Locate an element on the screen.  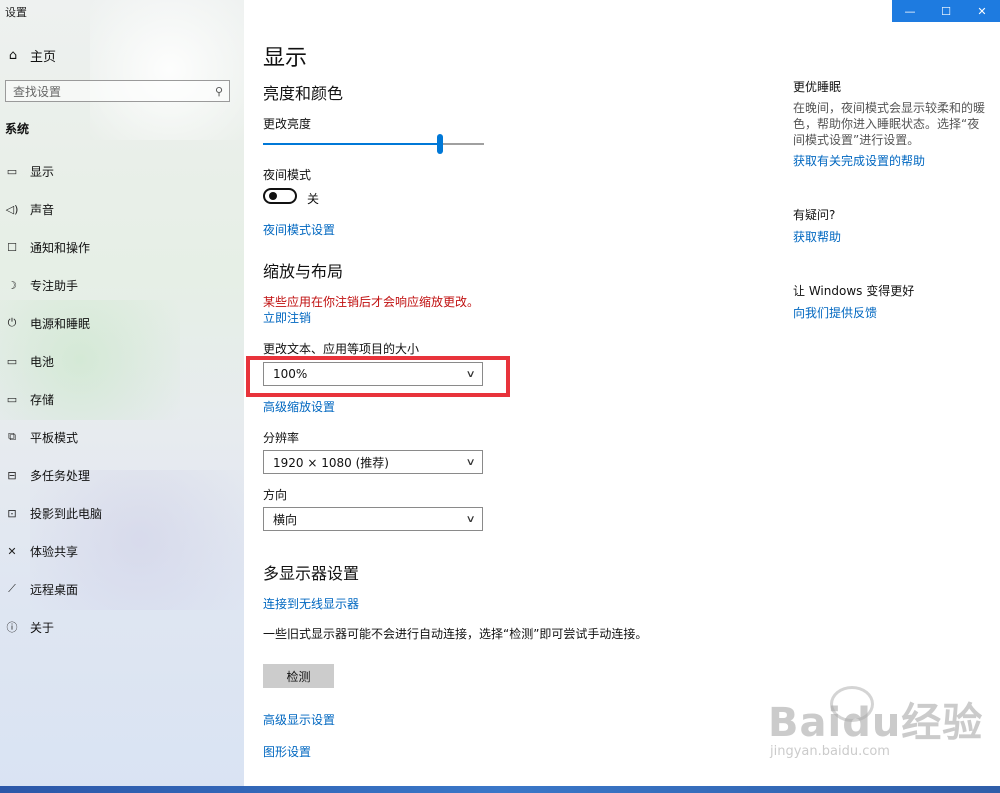
watermark-main: Baidu经验 is located at coordinates (876, 723).